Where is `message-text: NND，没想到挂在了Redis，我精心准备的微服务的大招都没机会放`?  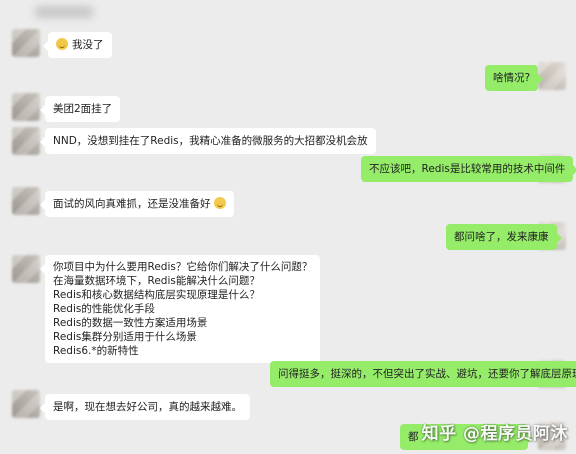
message-text: NND，没想到挂在了Redis，我精心准备的微服务的大招都没机会放 is located at coordinates (210, 141).